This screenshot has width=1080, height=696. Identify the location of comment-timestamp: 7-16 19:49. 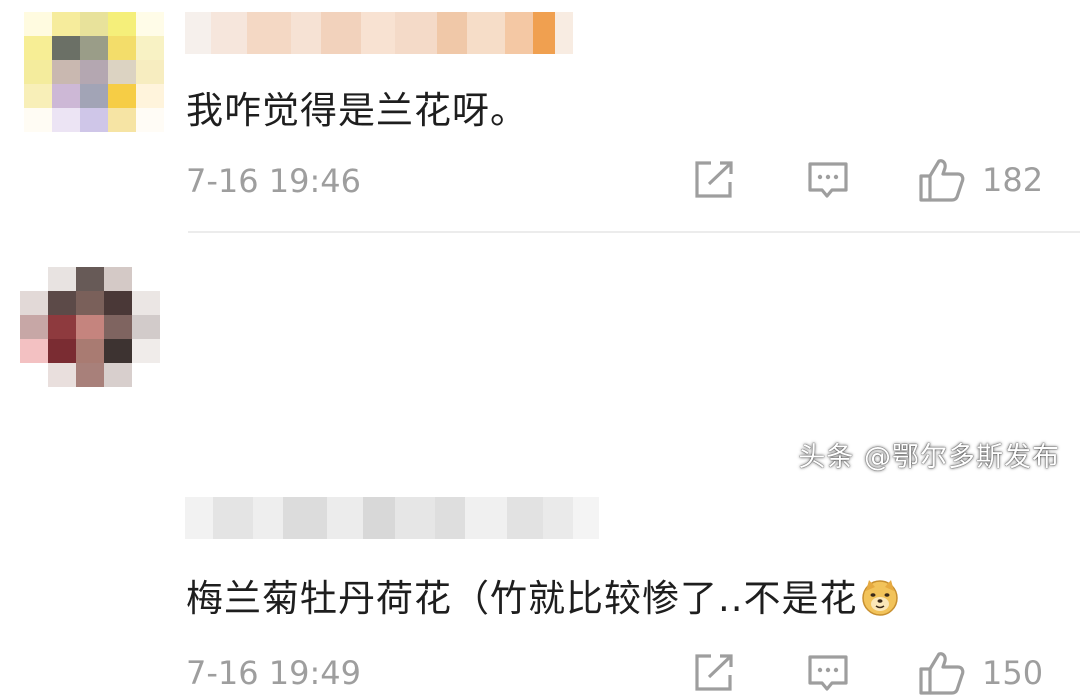
(274, 673).